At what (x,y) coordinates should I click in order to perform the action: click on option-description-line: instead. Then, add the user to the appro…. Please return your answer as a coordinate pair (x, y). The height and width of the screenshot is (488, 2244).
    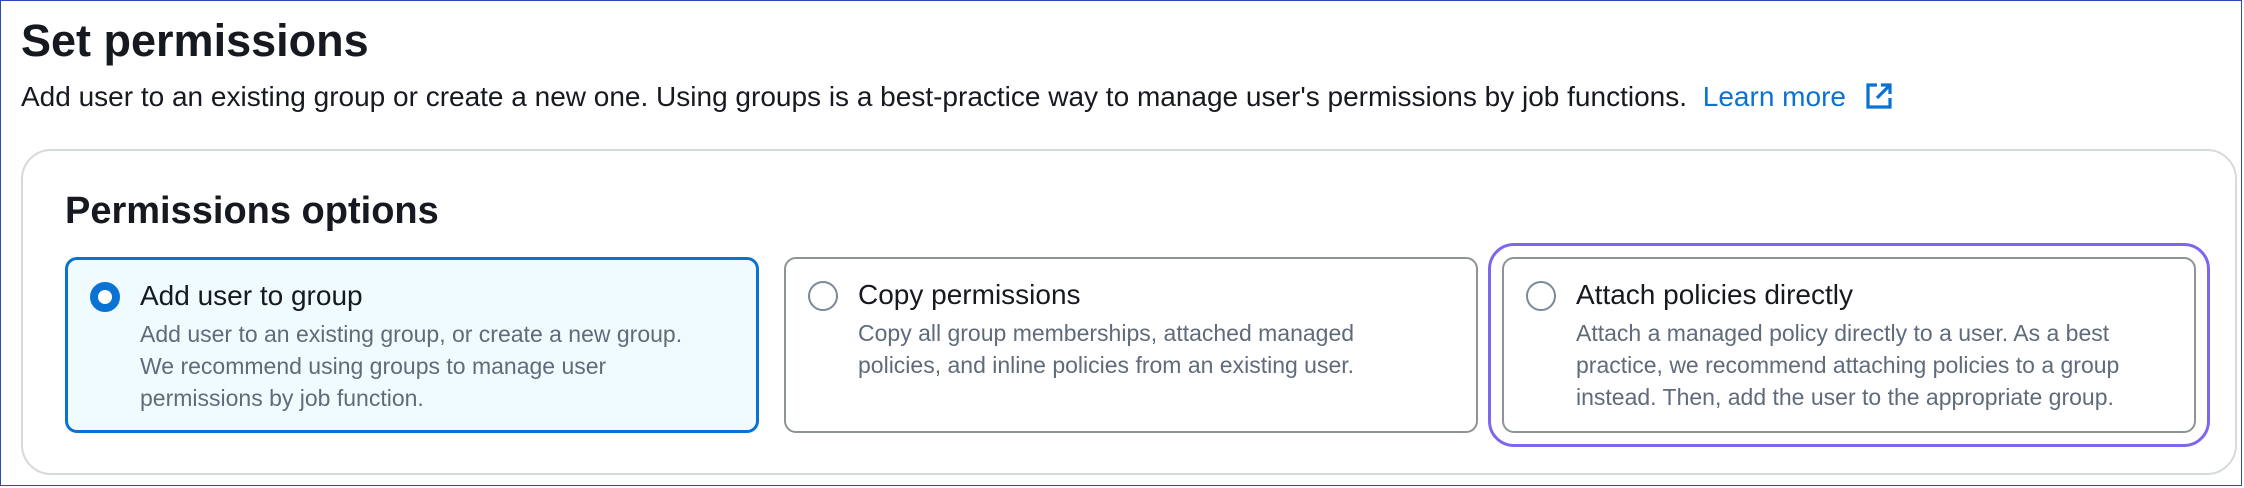
    Looking at the image, I should click on (1845, 397).